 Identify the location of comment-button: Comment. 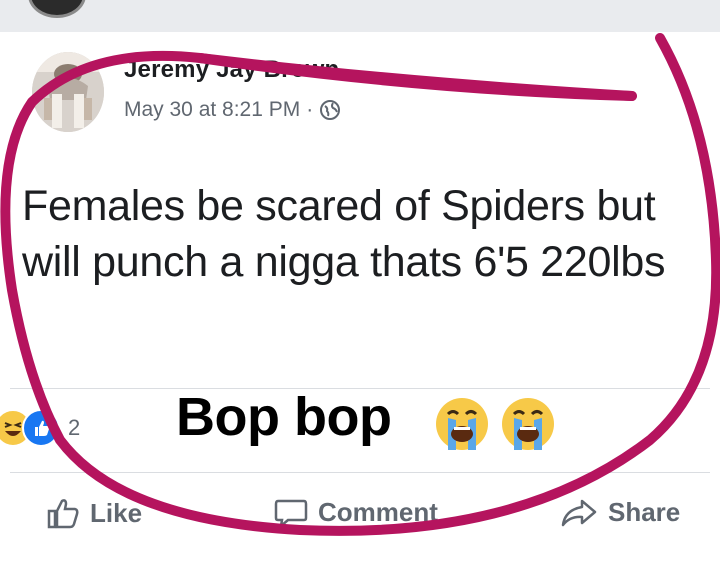
(356, 512).